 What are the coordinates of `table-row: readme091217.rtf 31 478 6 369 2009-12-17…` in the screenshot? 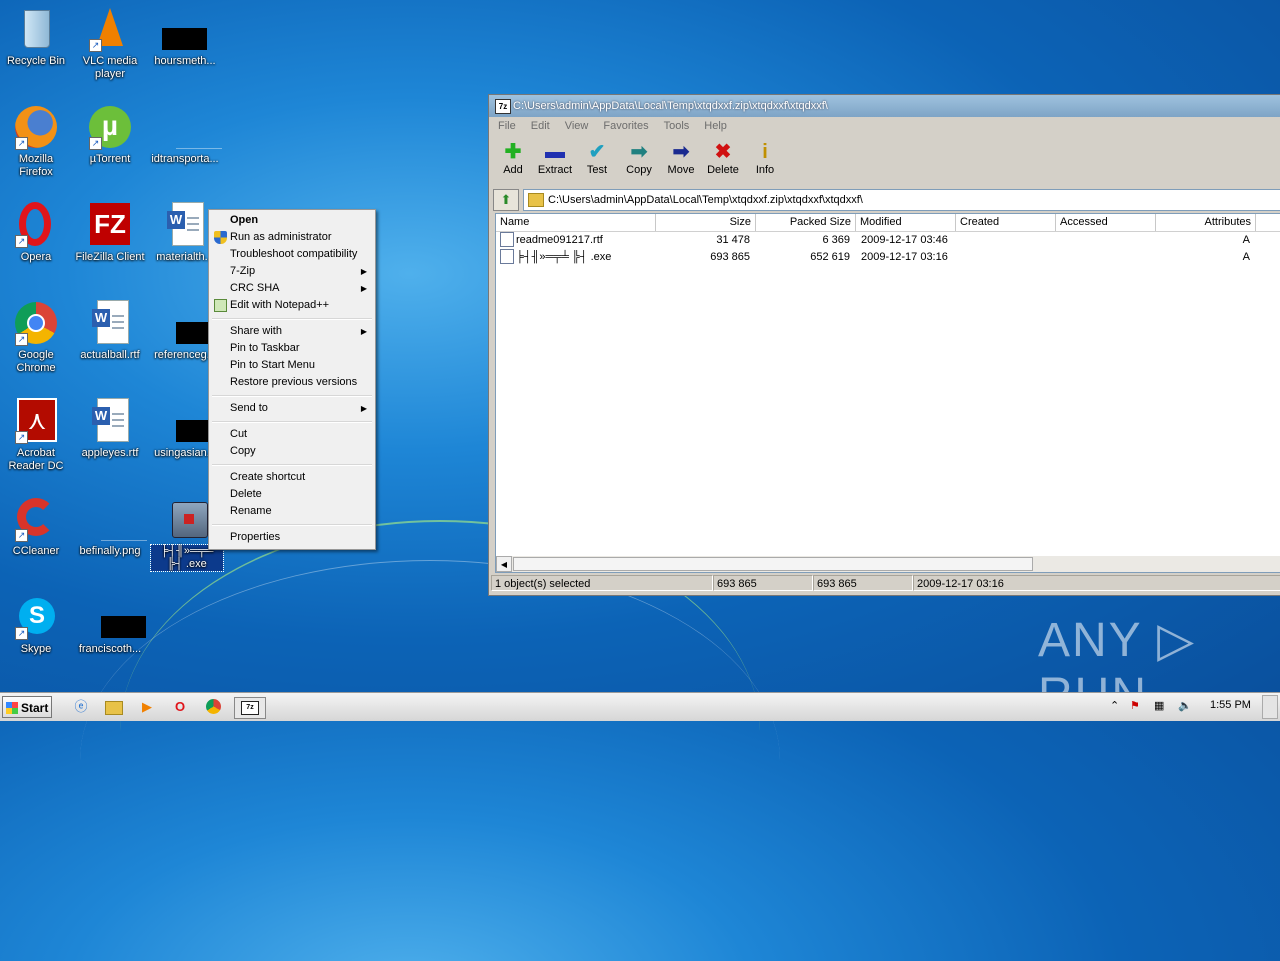 It's located at (888, 240).